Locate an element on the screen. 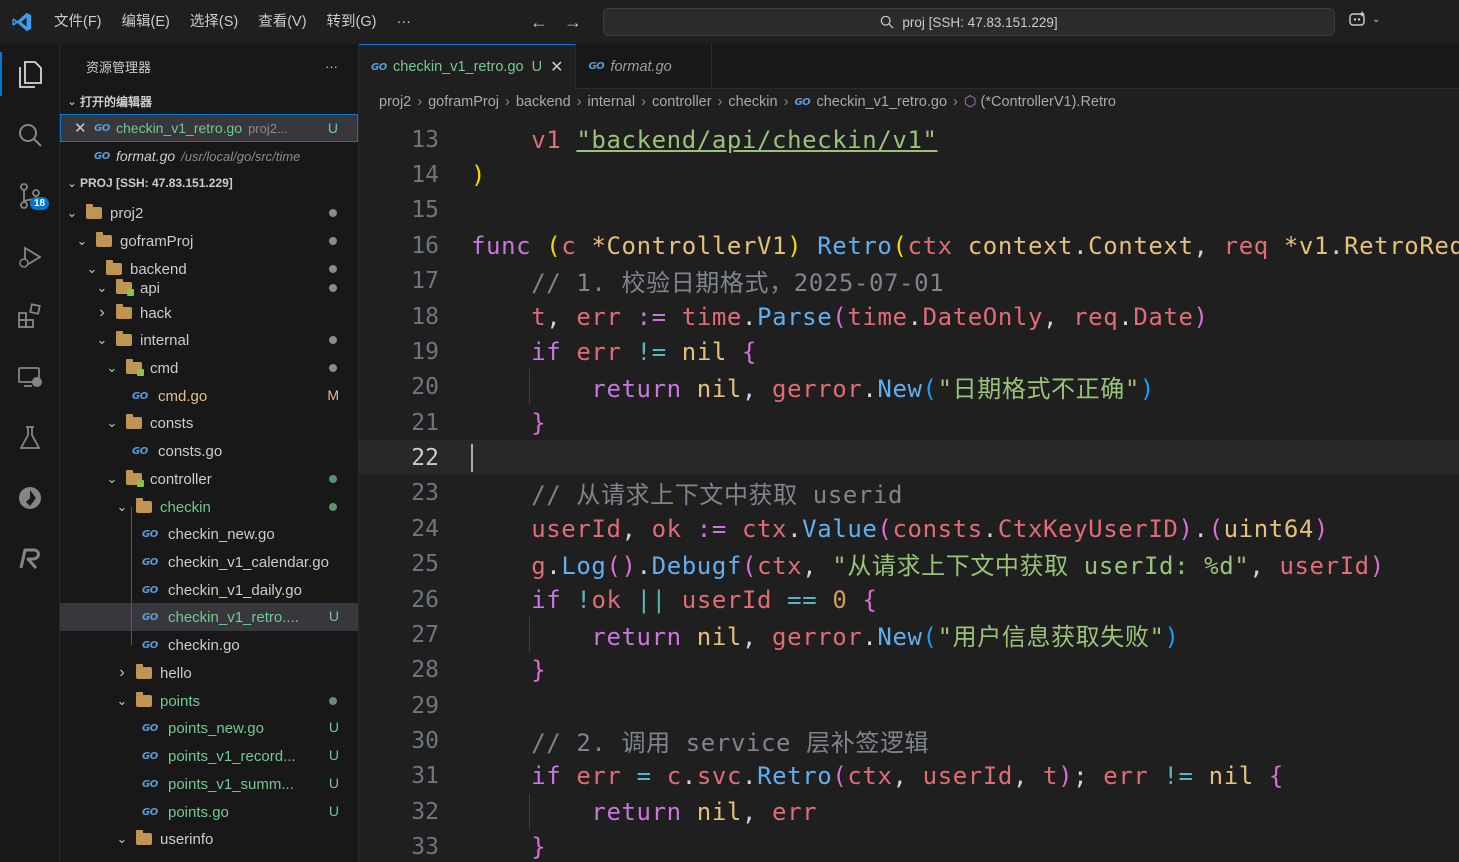  tree-file: GO checkin_v1_daily.go is located at coordinates (209, 590).